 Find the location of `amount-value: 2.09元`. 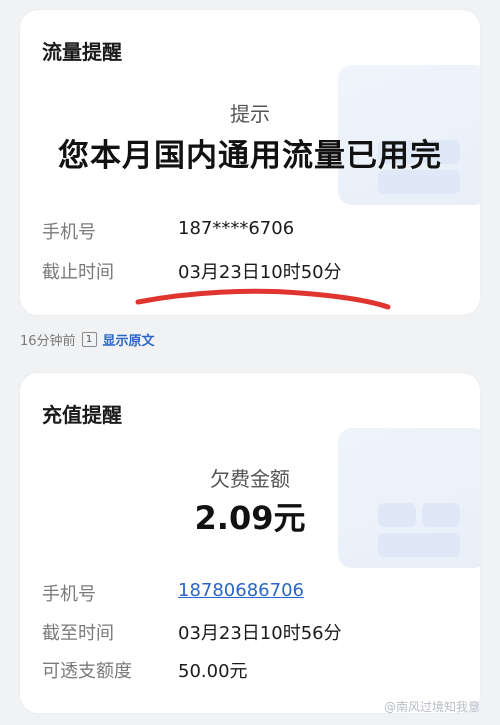

amount-value: 2.09元 is located at coordinates (250, 518).